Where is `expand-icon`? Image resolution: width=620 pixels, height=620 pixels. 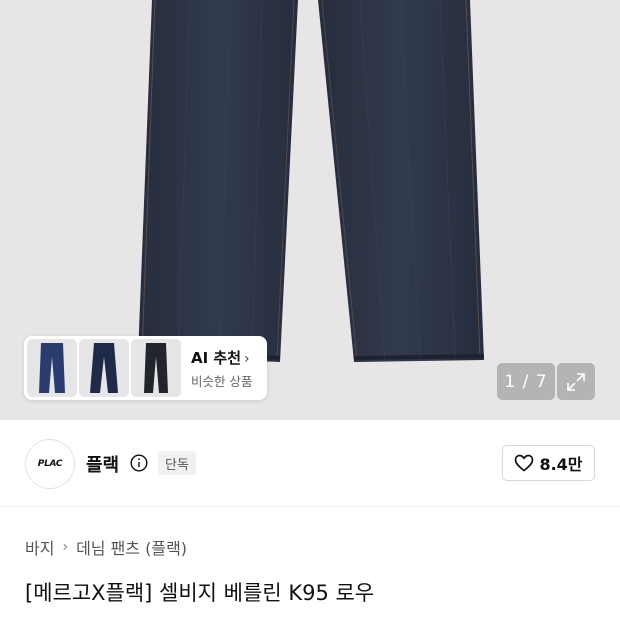 expand-icon is located at coordinates (576, 381).